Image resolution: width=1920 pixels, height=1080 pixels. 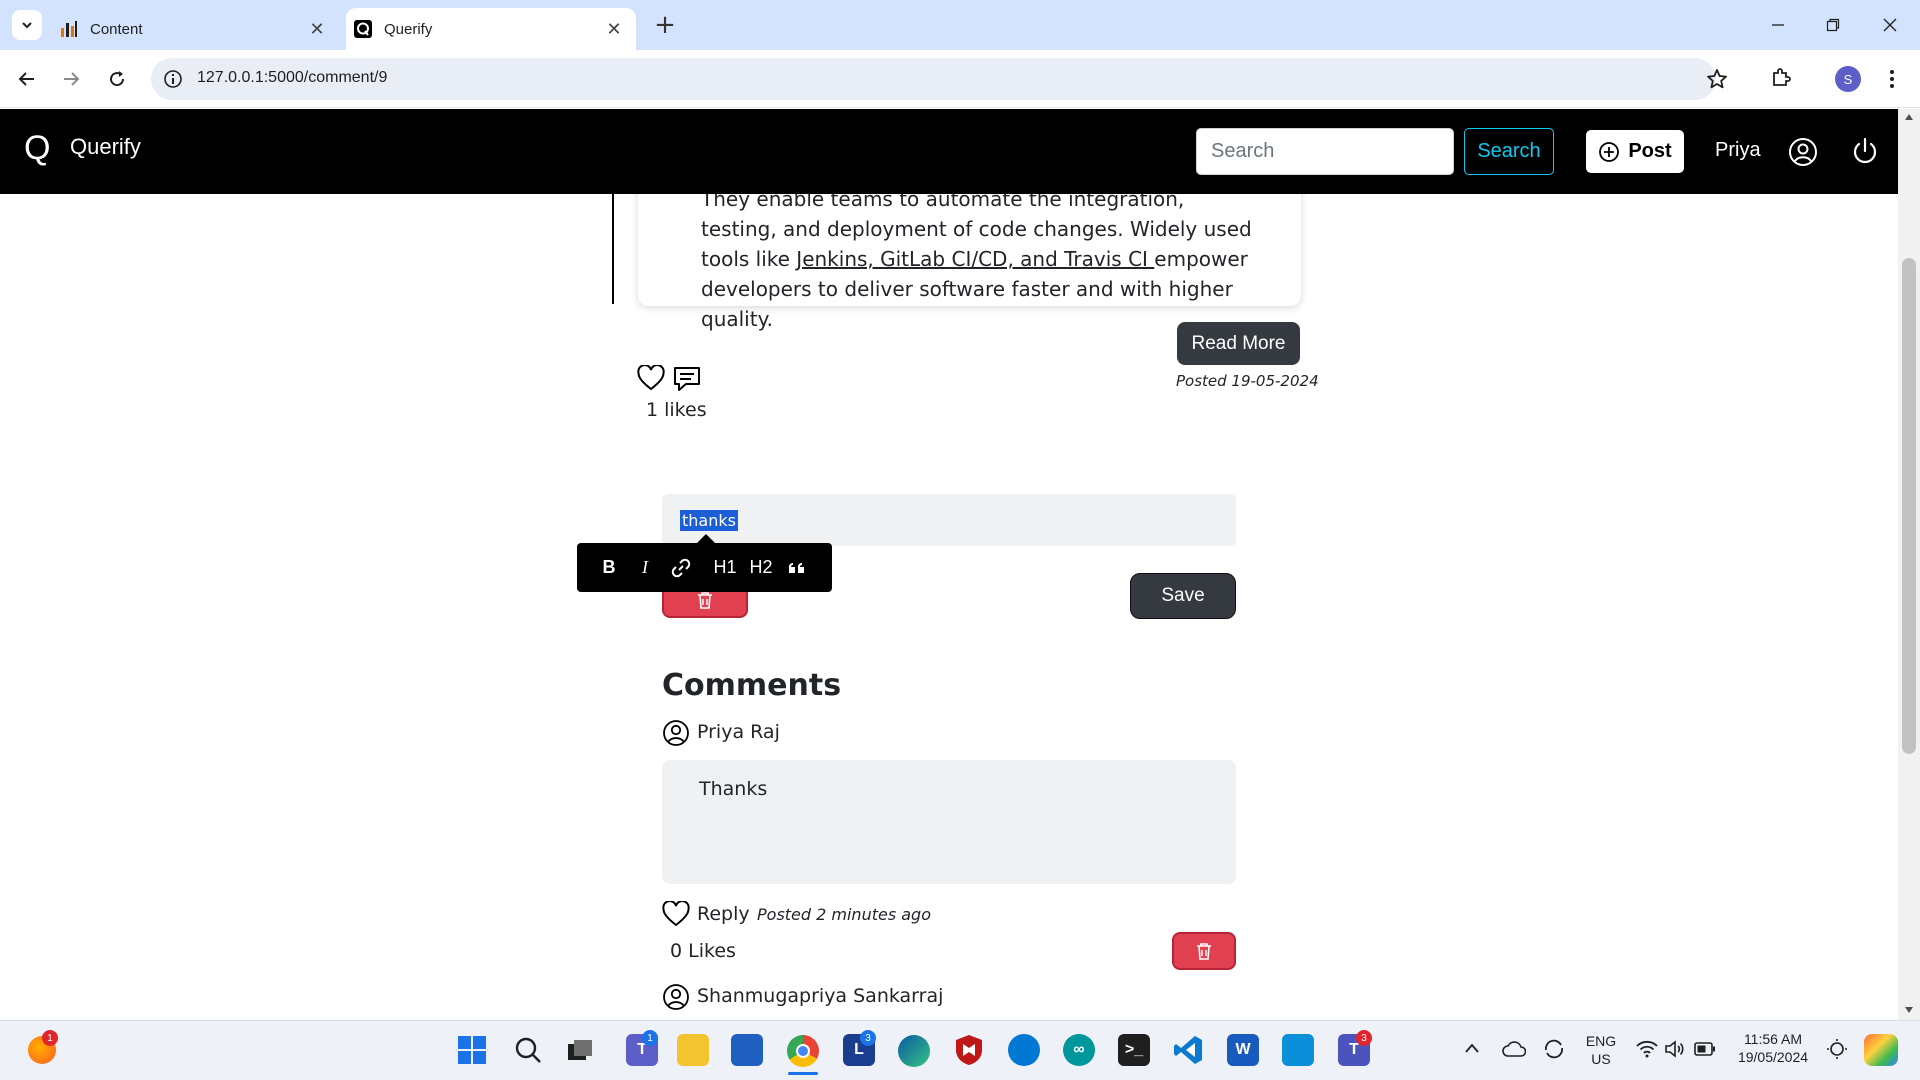 I want to click on back-button, so click(x=27, y=79).